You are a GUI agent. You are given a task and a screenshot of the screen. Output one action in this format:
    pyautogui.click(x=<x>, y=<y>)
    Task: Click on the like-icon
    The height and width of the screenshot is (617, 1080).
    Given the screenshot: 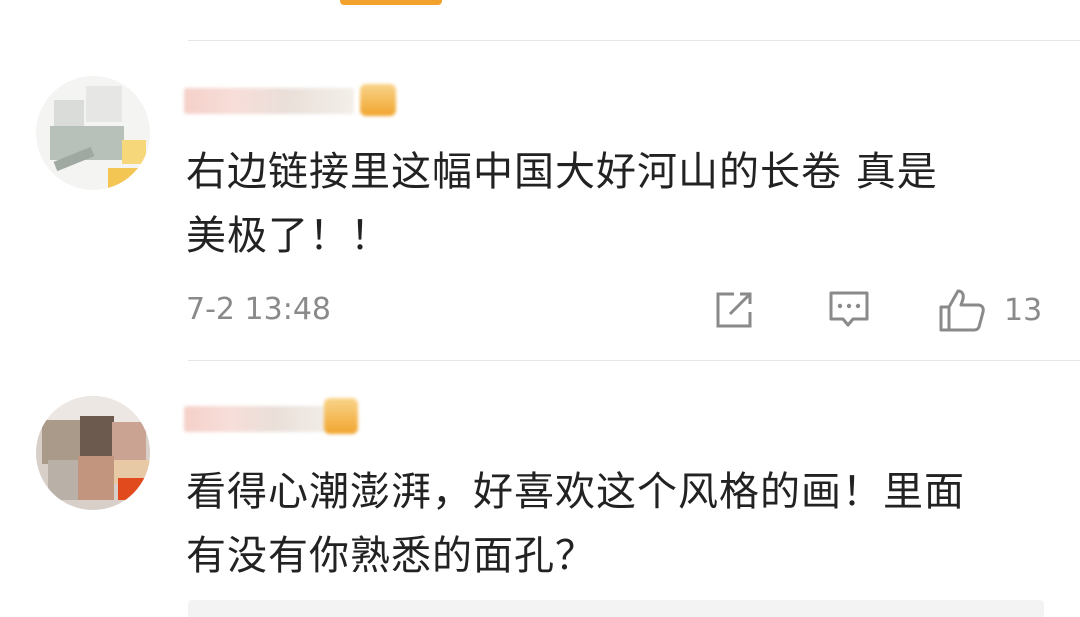 What is the action you would take?
    pyautogui.click(x=962, y=310)
    